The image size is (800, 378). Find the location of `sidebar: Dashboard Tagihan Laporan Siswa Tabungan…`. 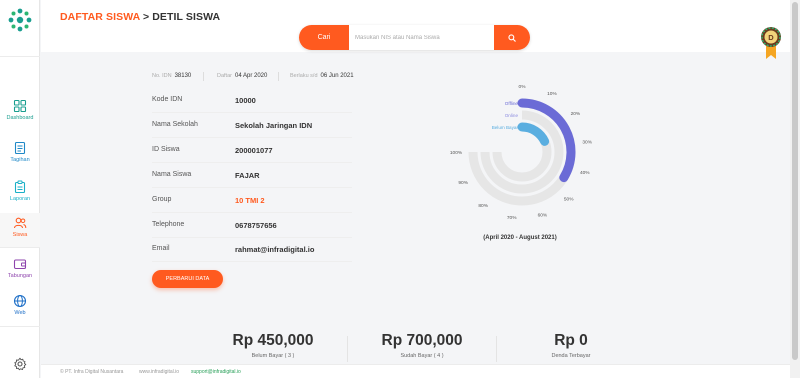

sidebar: Dashboard Tagihan Laporan Siswa Tabungan… is located at coordinates (20, 189).